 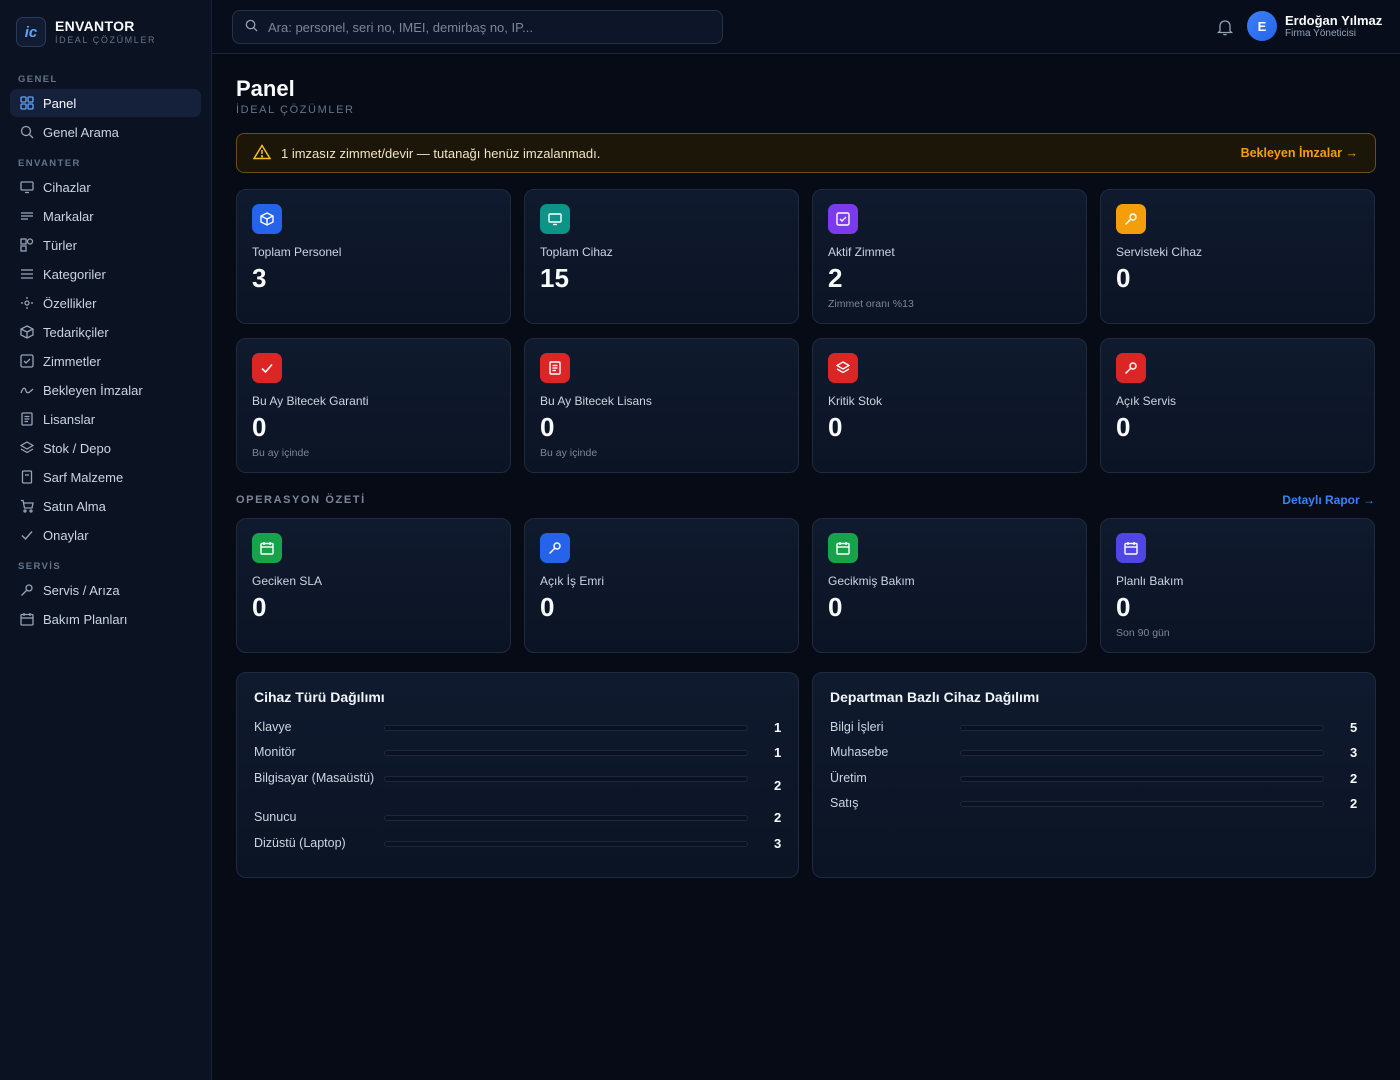 What do you see at coordinates (1320, 33) in the screenshot?
I see `user-role: Firma Yöneticisi` at bounding box center [1320, 33].